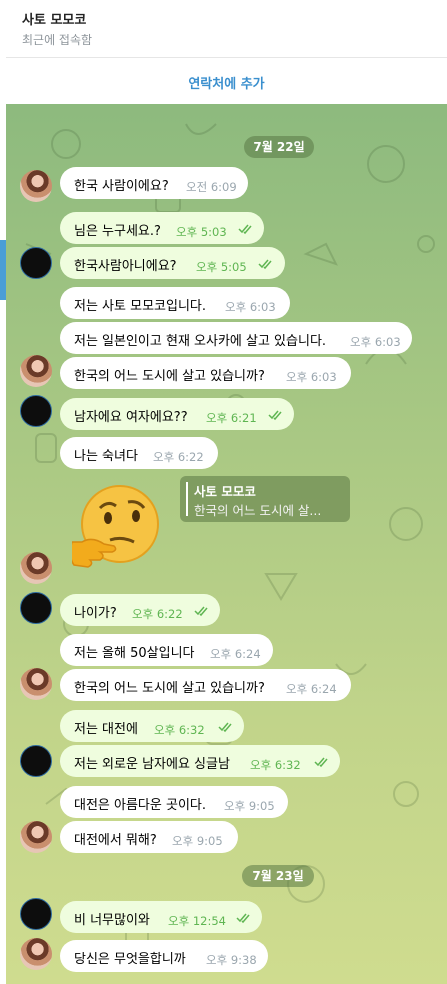 The height and width of the screenshot is (984, 447). I want to click on message-bubble: 저는 사토 모모코입니다. 오후 6:03, so click(175, 303).